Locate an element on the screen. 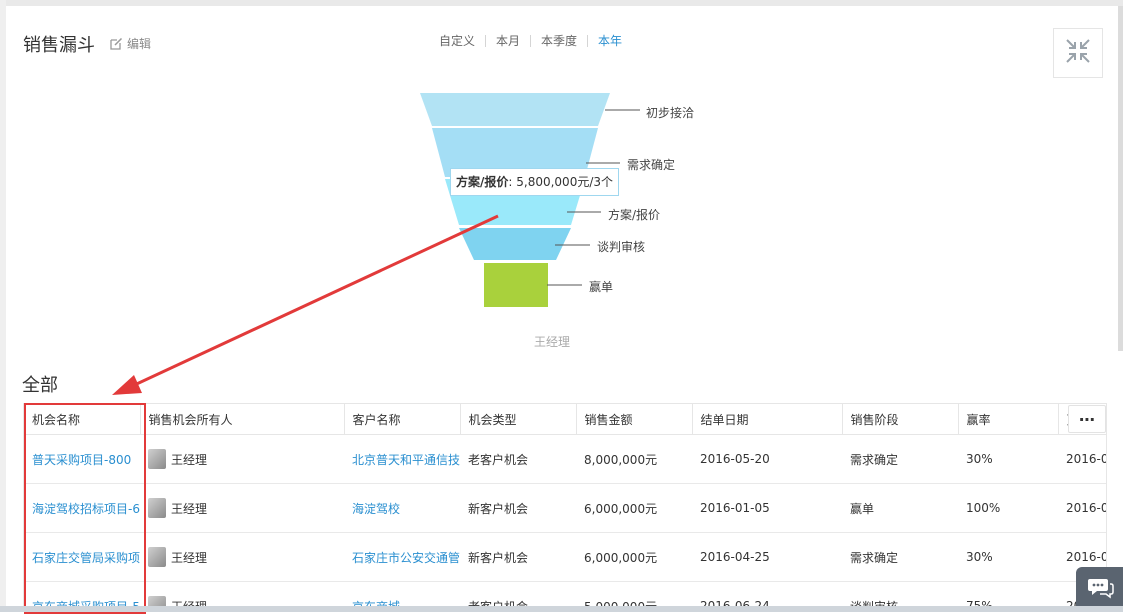  page-scrollbar is located at coordinates (1120, 178).